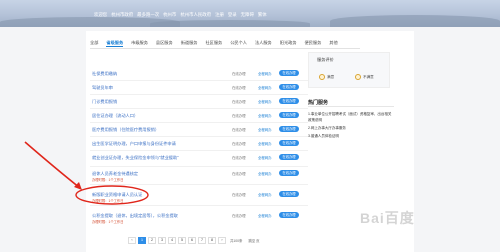 Image resolution: width=500 pixels, height=252 pixels. Describe the element at coordinates (172, 240) in the screenshot. I see `page-button: 4` at that location.